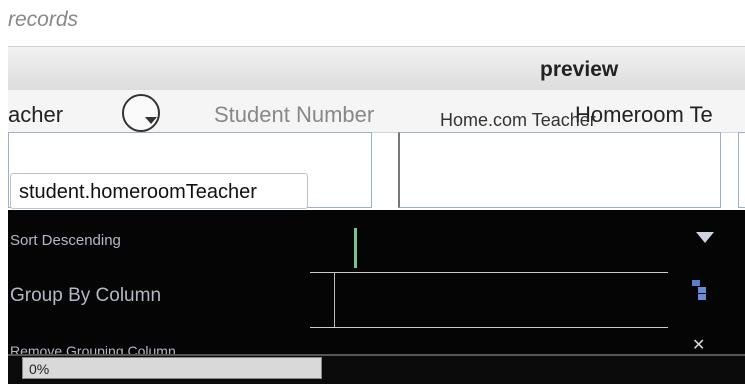 This screenshot has height=390, width=745. What do you see at coordinates (699, 345) in the screenshot?
I see `remove-grouping-icon: ✕` at bounding box center [699, 345].